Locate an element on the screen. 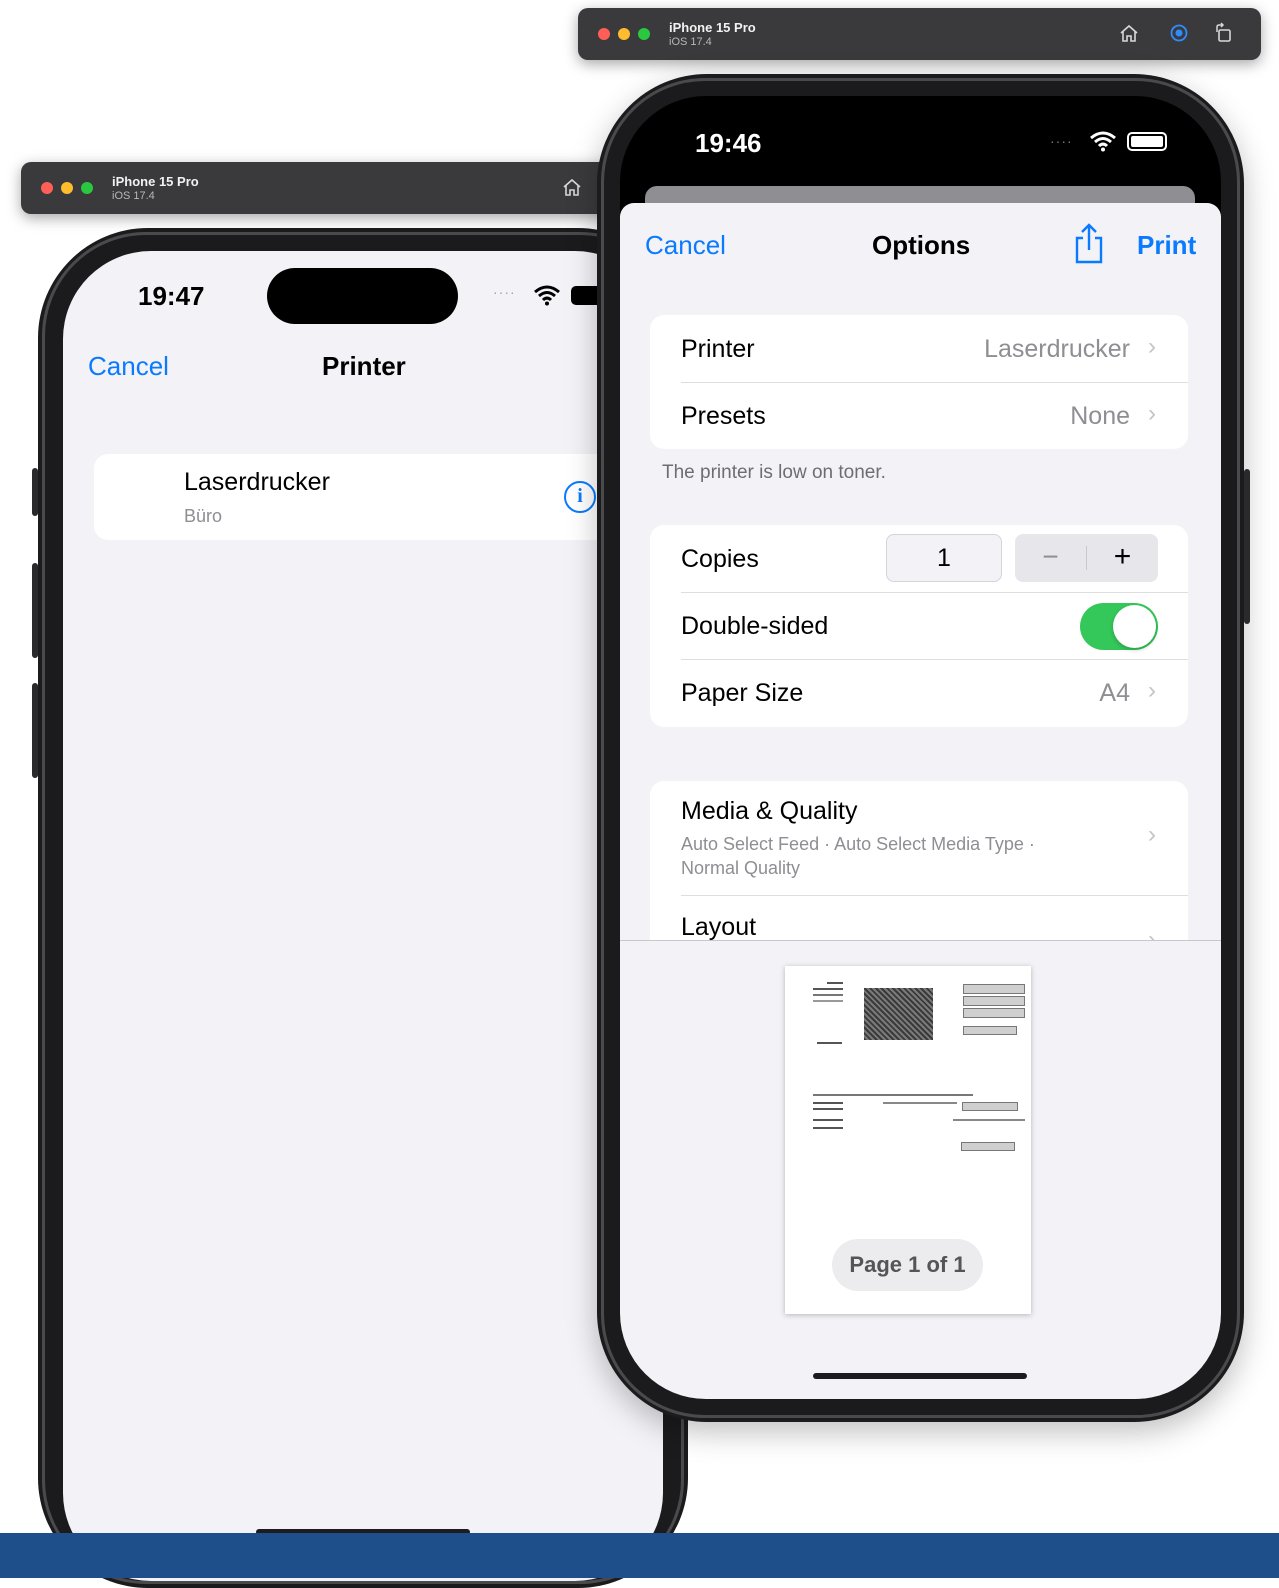 This screenshot has width=1279, height=1588. printer-list-item: Laserdrucker Büro i is located at coordinates (374, 497).